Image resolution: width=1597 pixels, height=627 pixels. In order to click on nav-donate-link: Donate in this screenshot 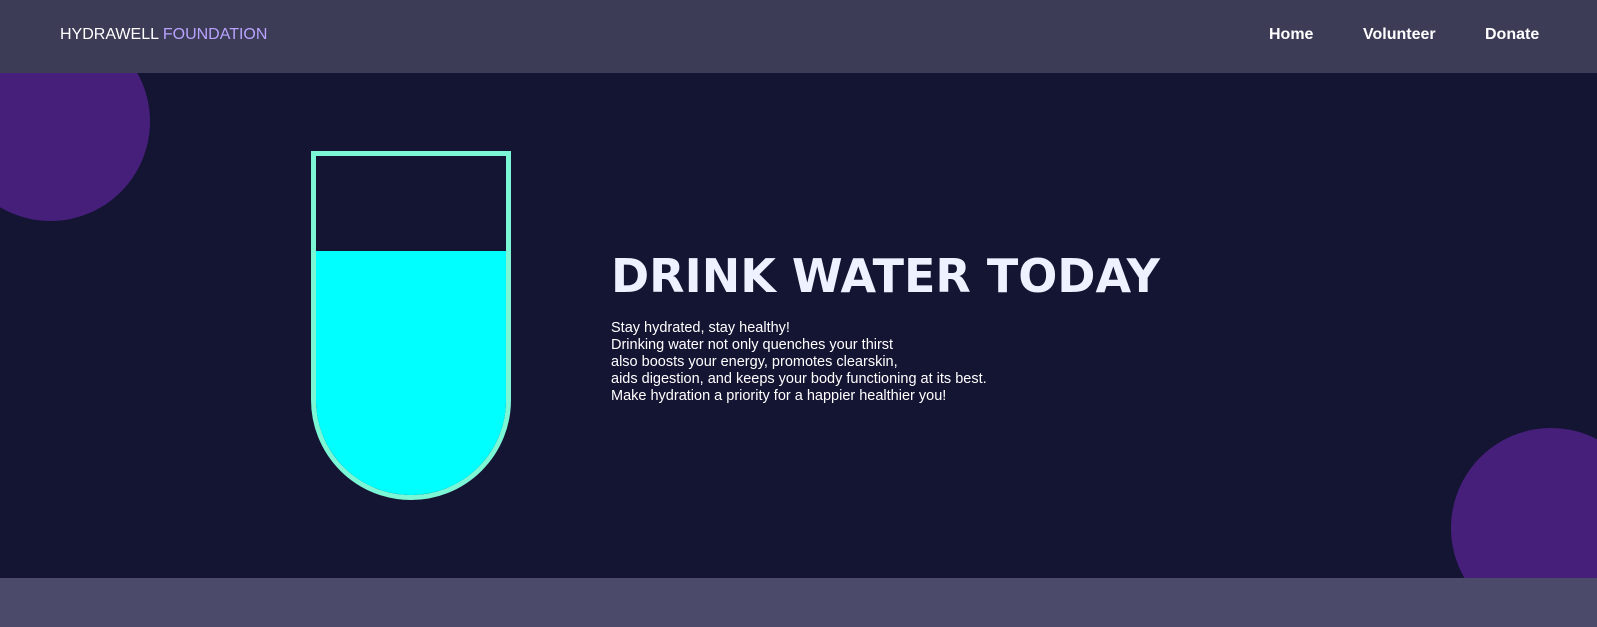, I will do `click(1512, 35)`.